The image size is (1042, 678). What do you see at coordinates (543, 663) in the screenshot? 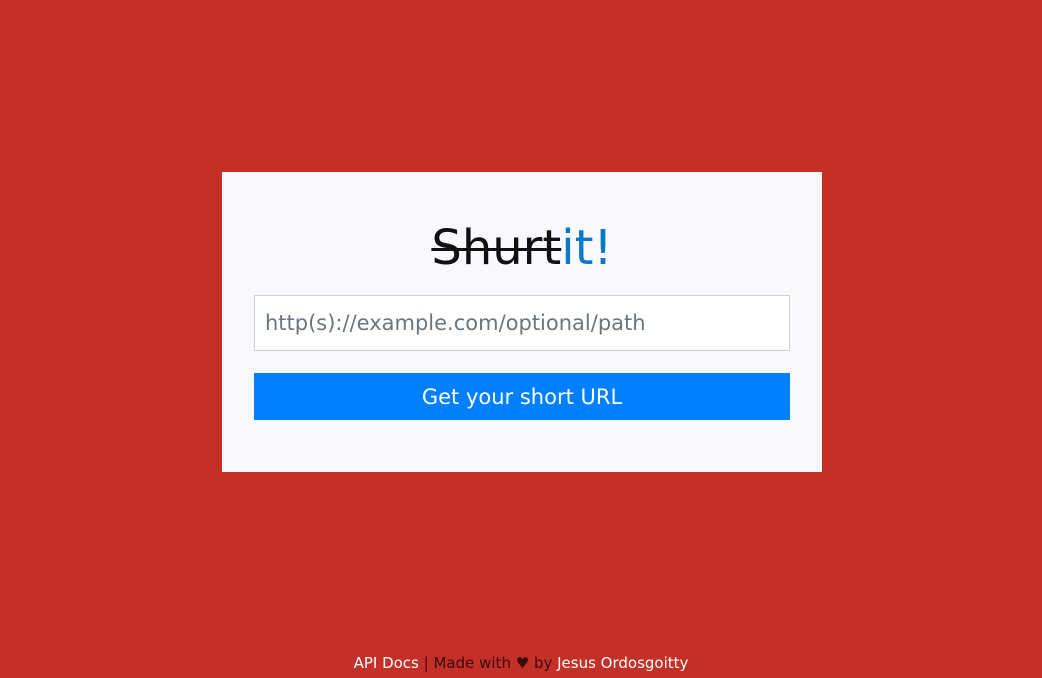
I see `by-text: by` at bounding box center [543, 663].